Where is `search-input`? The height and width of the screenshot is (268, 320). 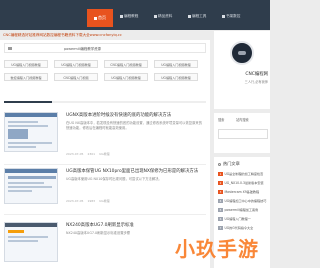 search-input is located at coordinates (243, 134).